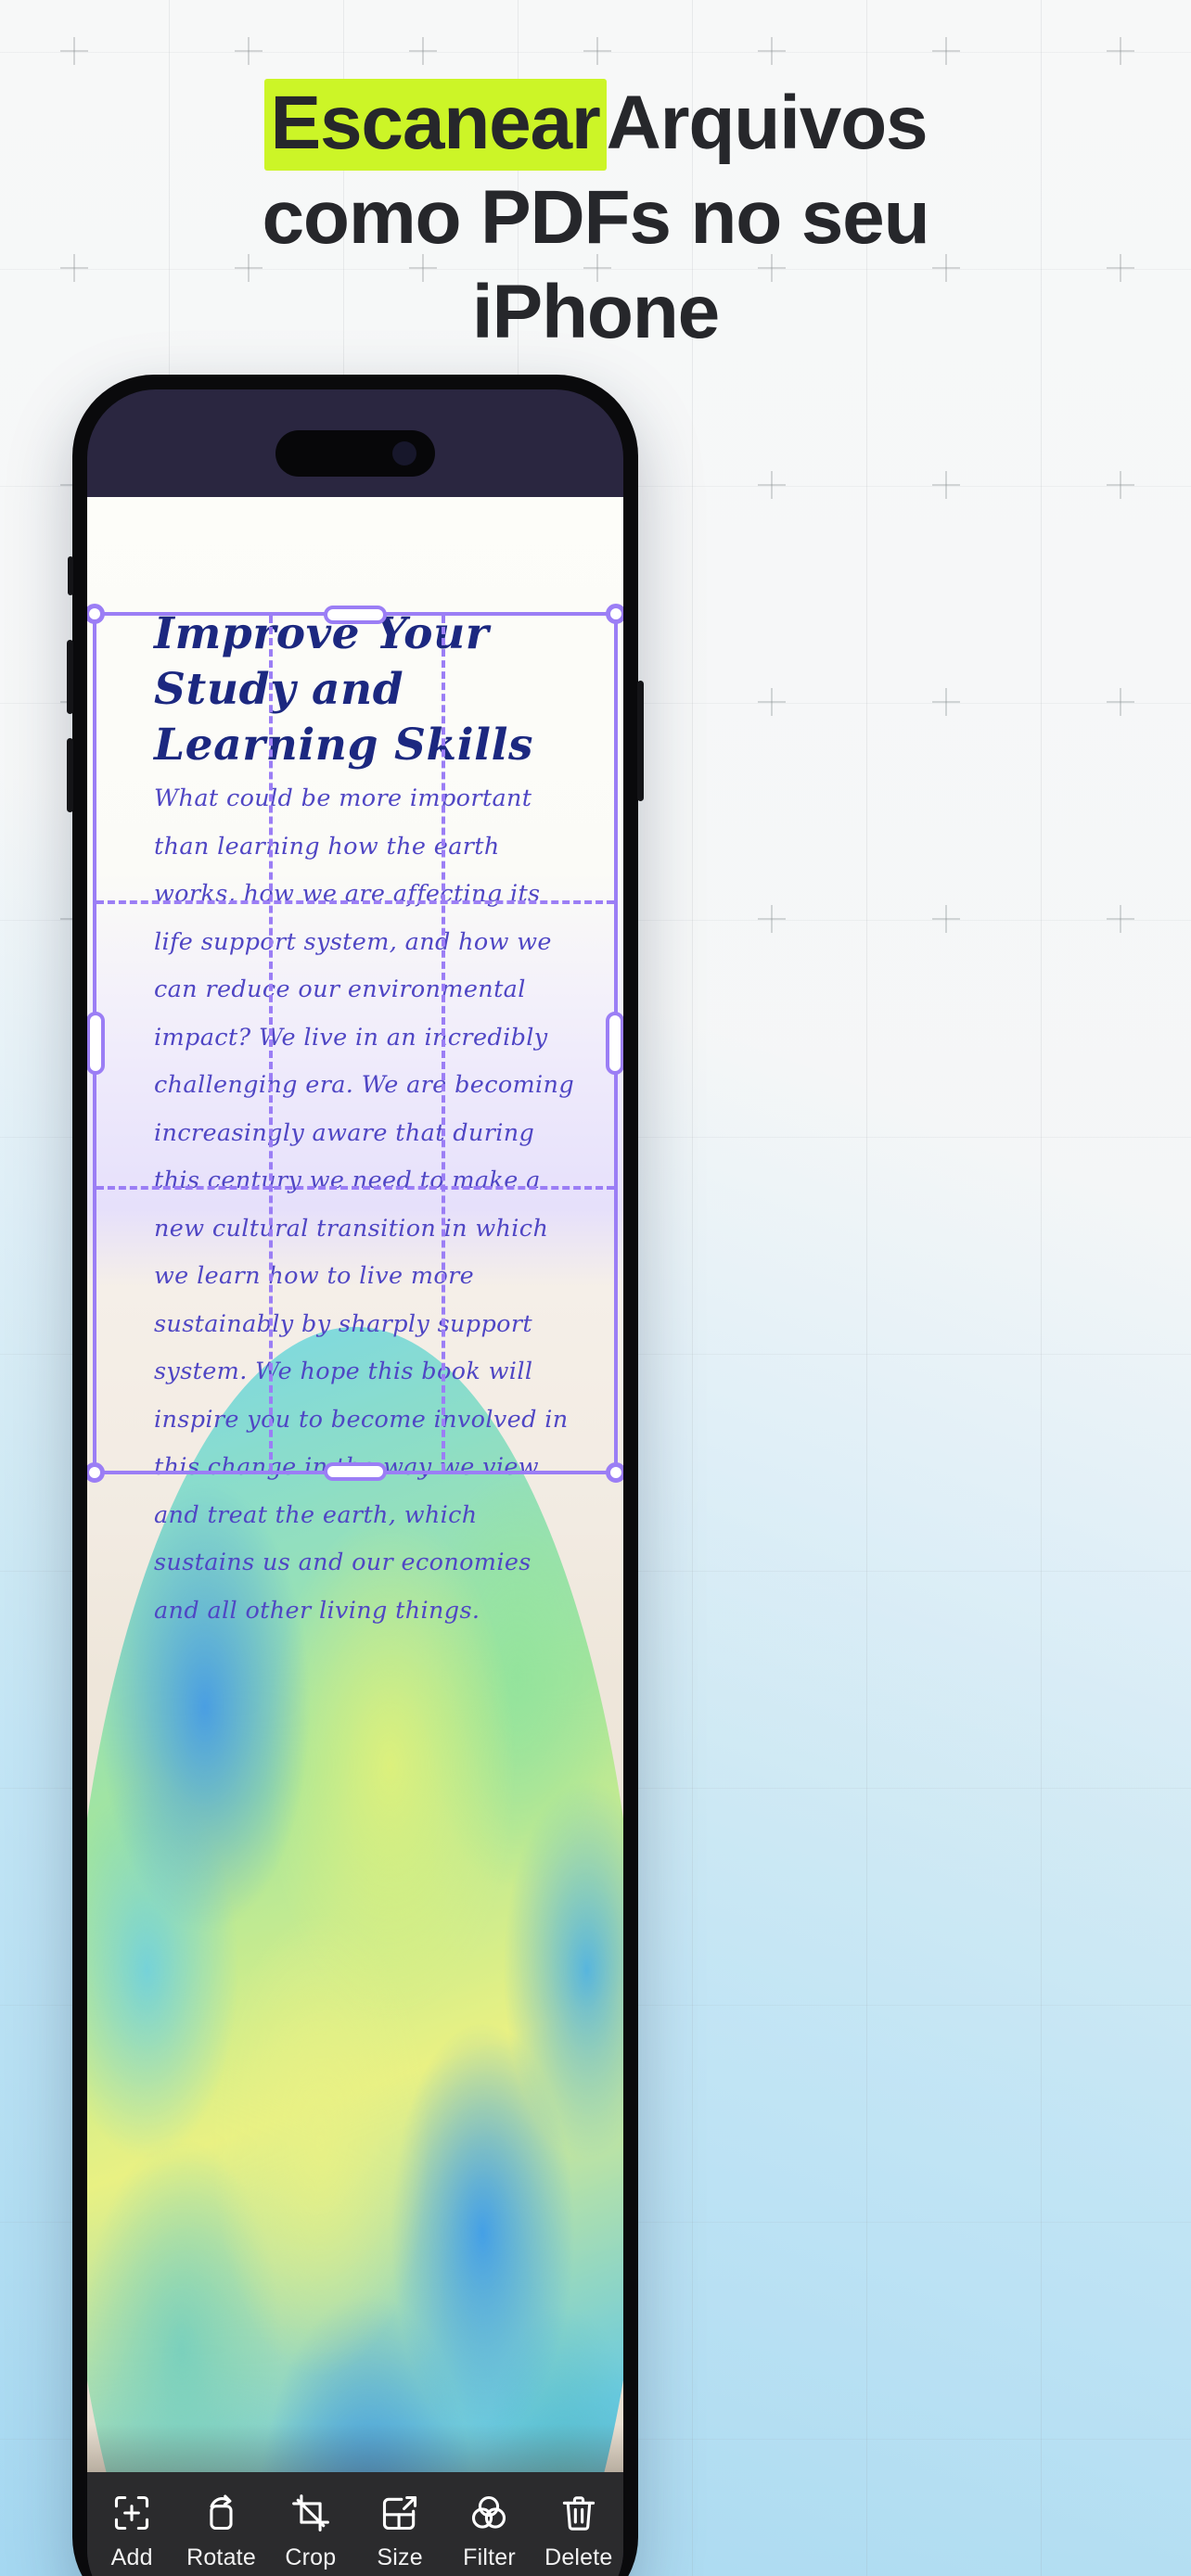 The height and width of the screenshot is (2576, 1191). I want to click on crop-icon, so click(310, 2513).